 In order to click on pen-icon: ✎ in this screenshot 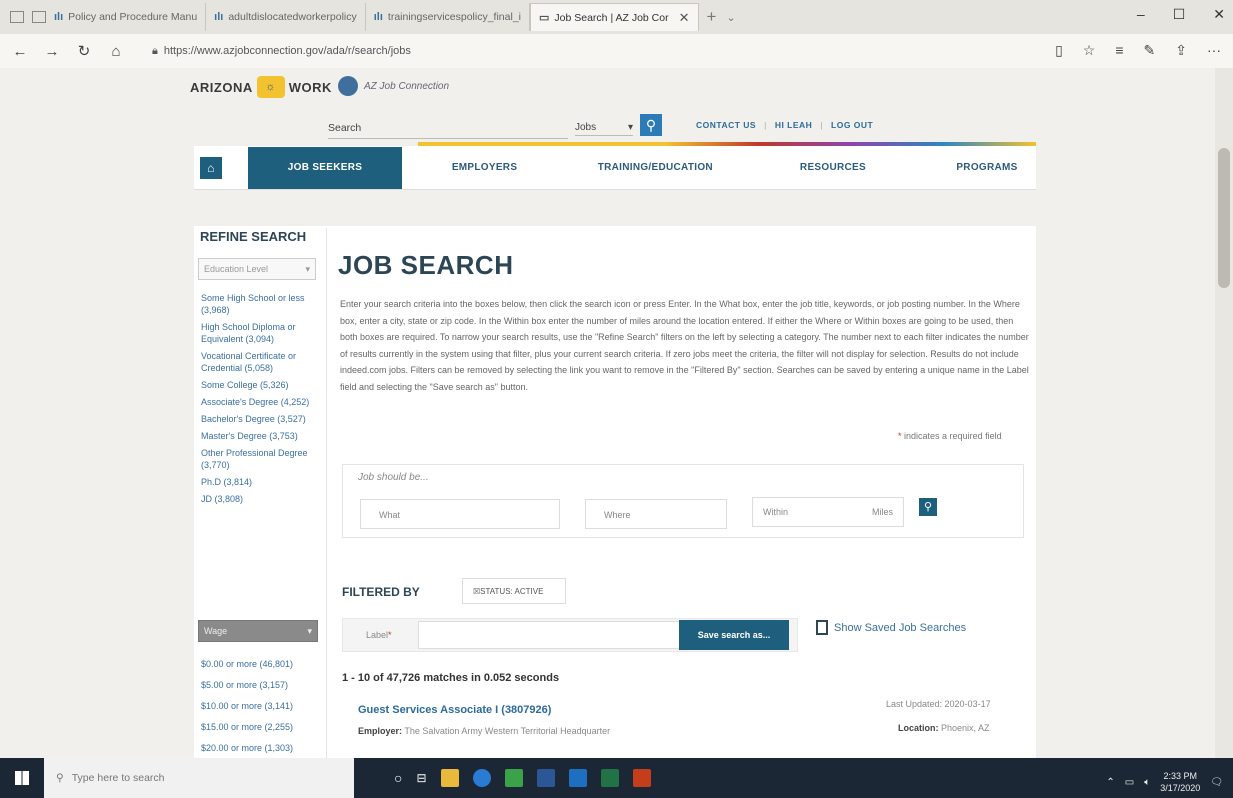, I will do `click(1150, 50)`.